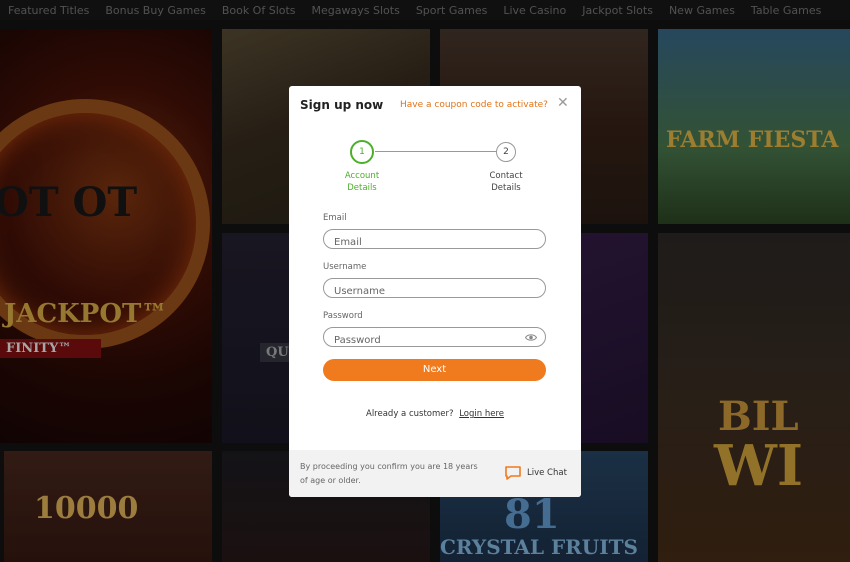 The width and height of the screenshot is (850, 562). I want to click on close-icon: ✕, so click(563, 103).